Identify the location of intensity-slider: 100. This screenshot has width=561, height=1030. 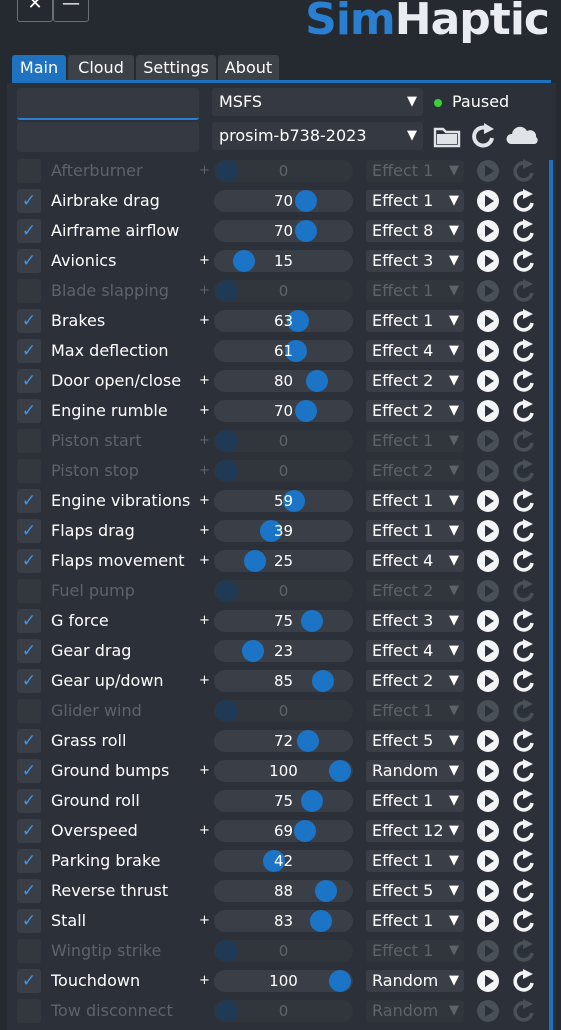
(283, 981).